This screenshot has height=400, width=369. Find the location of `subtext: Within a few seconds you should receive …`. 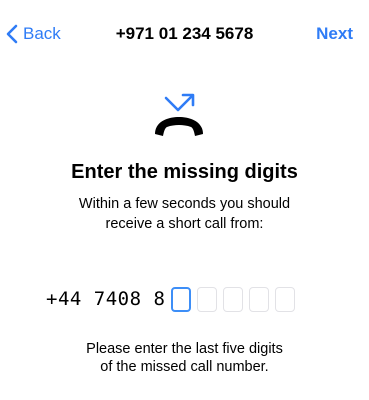

subtext: Within a few seconds you should receive … is located at coordinates (184, 214).